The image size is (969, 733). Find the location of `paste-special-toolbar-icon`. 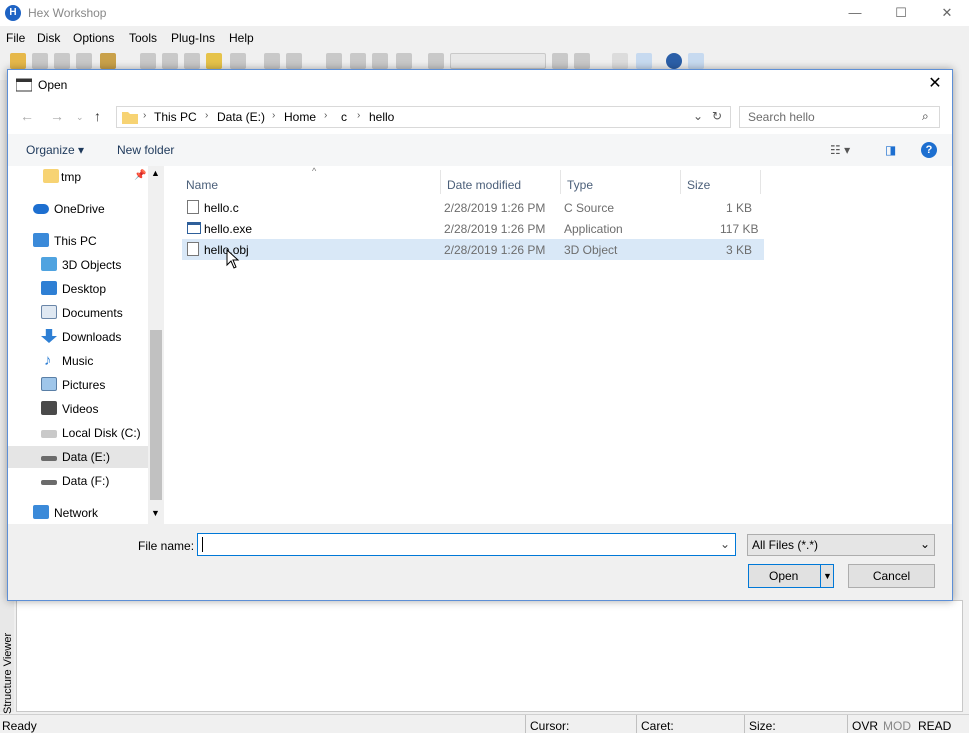

paste-special-toolbar-icon is located at coordinates (214, 61).